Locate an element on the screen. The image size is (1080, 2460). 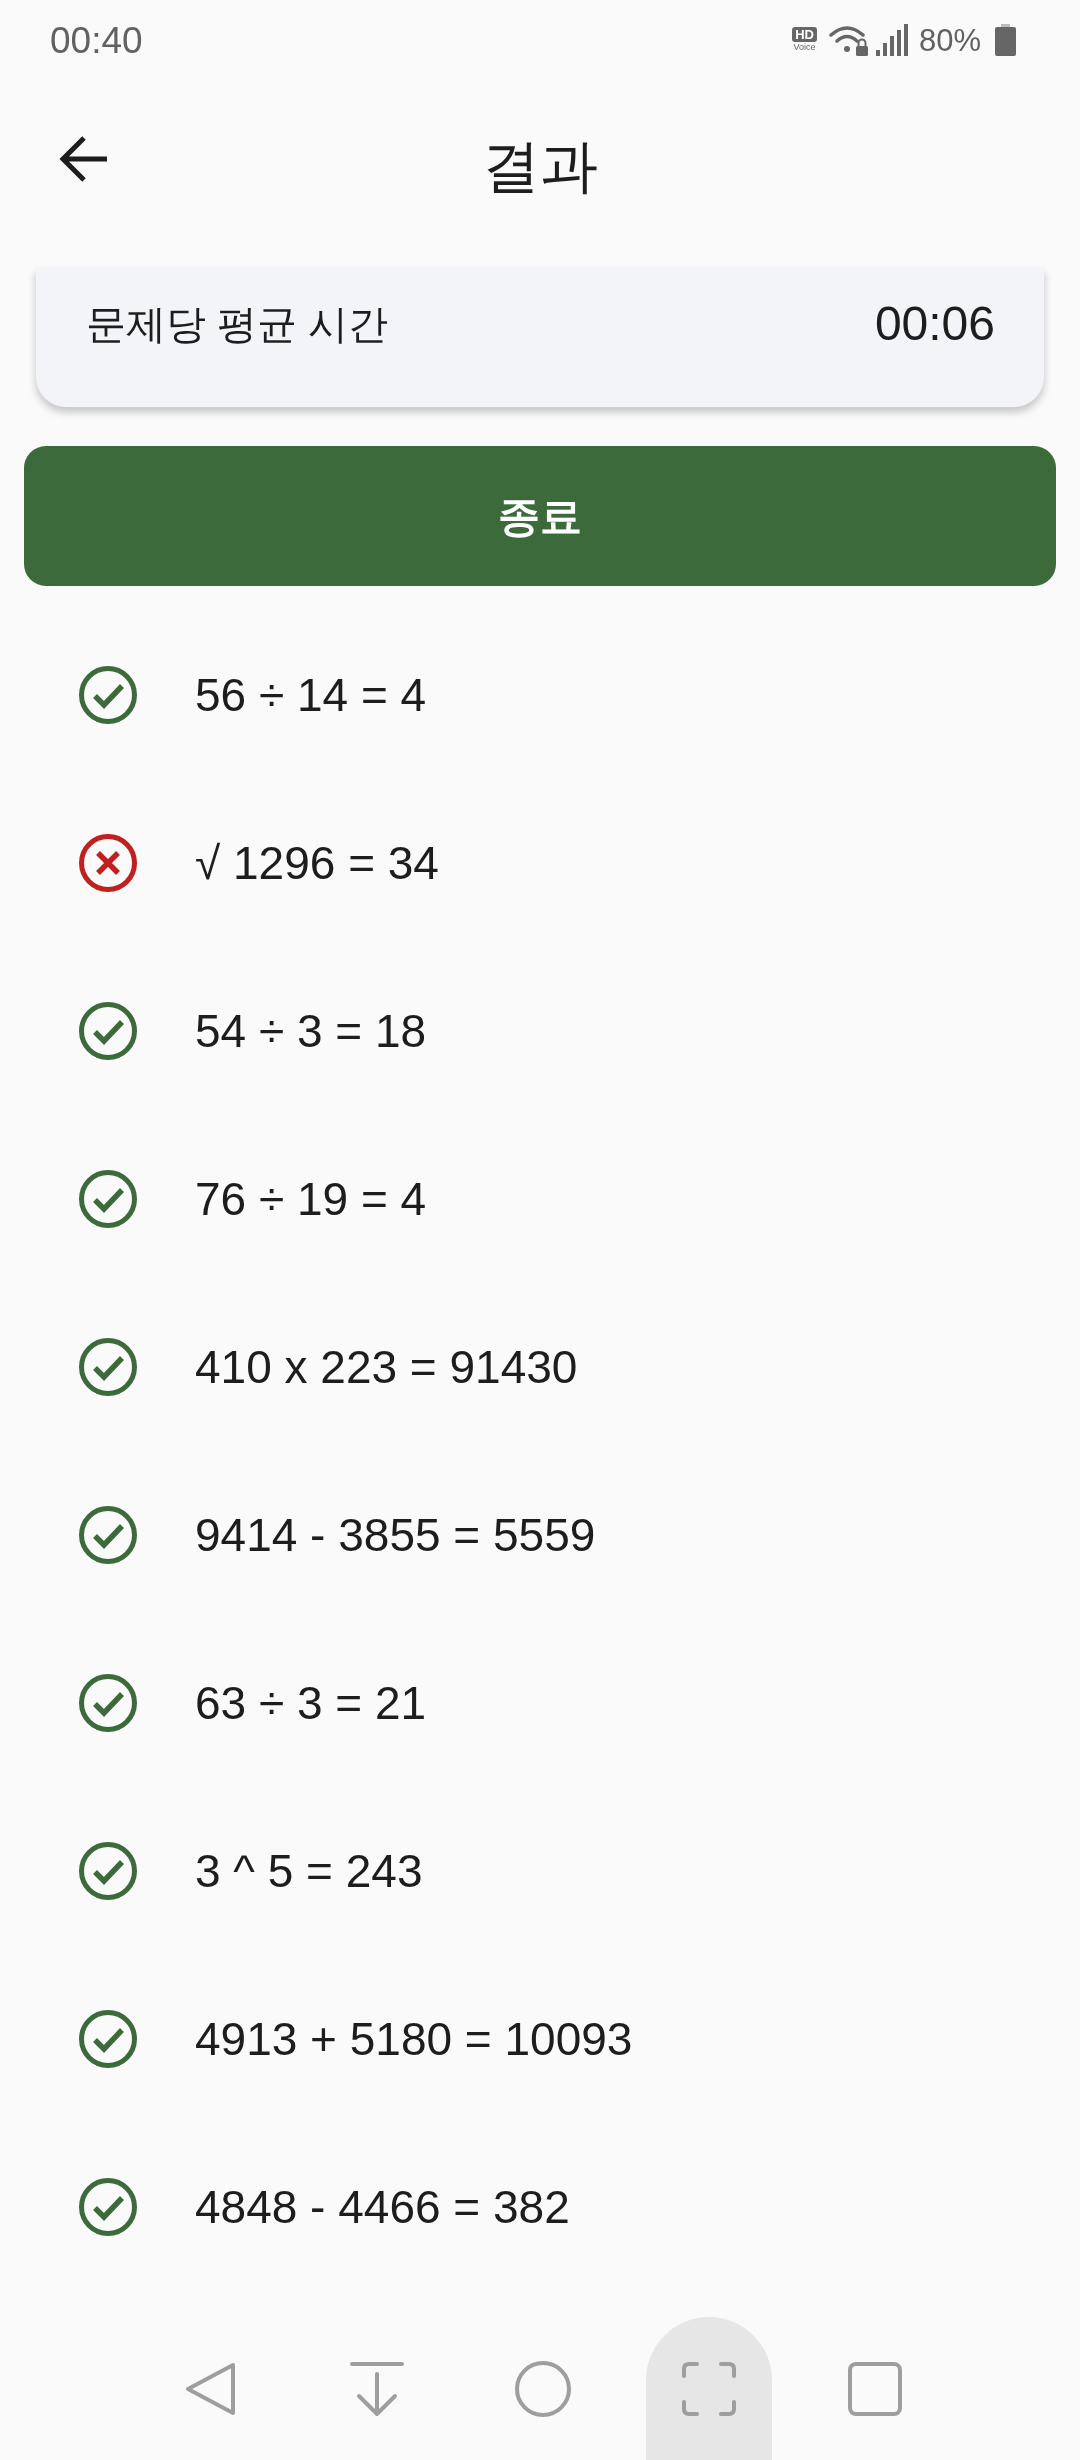
nav-button is located at coordinates (709, 2388).